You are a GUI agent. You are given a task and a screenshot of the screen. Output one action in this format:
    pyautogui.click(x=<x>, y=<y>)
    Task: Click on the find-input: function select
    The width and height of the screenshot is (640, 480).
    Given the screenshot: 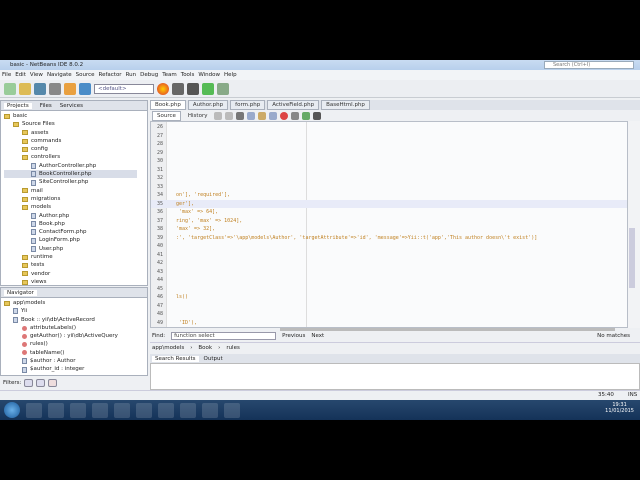 What is the action you would take?
    pyautogui.click(x=224, y=336)
    